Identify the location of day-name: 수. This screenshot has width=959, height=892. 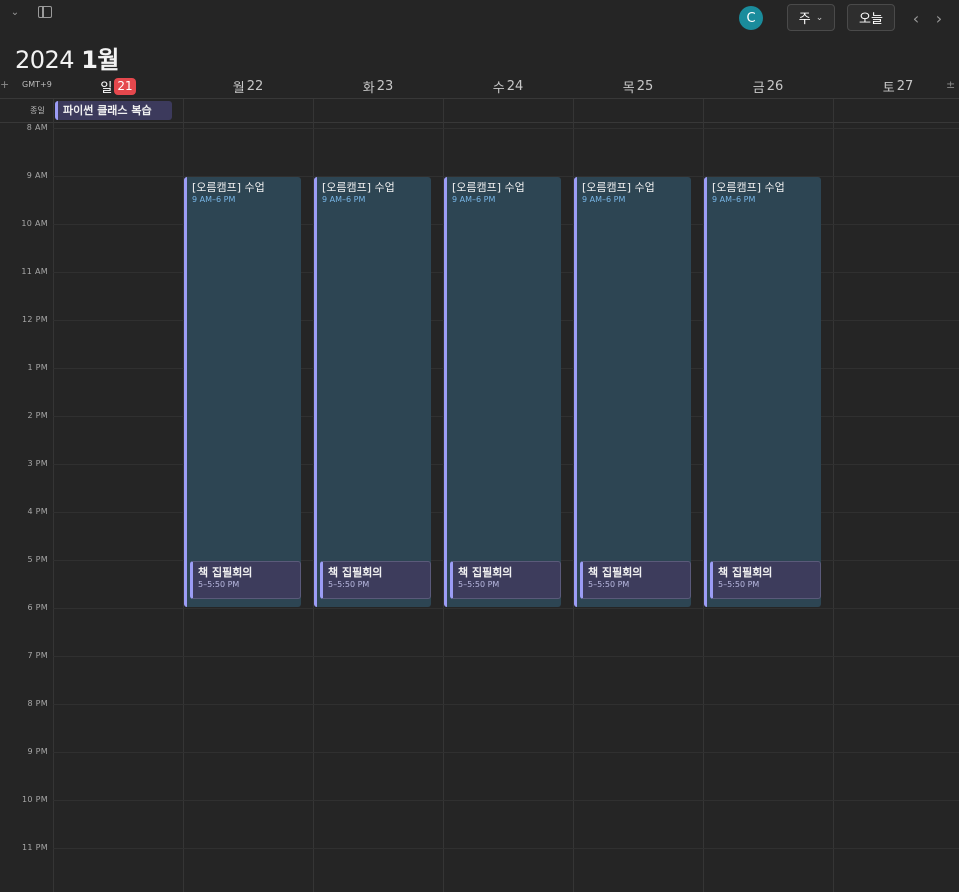
(498, 88).